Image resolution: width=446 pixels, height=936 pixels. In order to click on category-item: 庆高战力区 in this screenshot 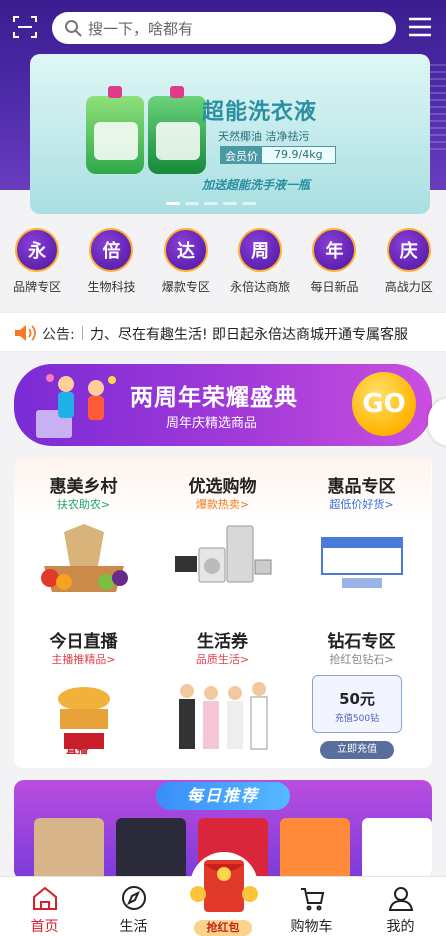, I will do `click(409, 264)`.